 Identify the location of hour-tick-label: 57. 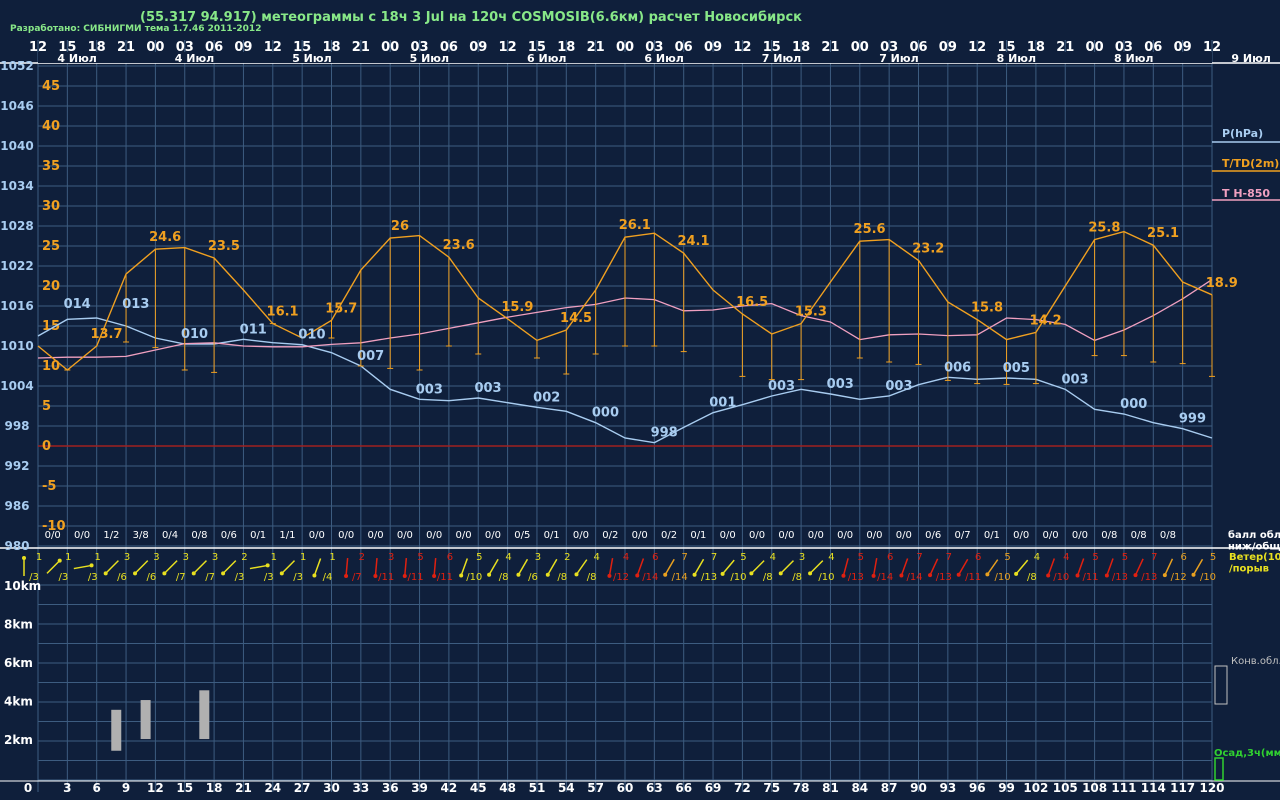
(595, 788).